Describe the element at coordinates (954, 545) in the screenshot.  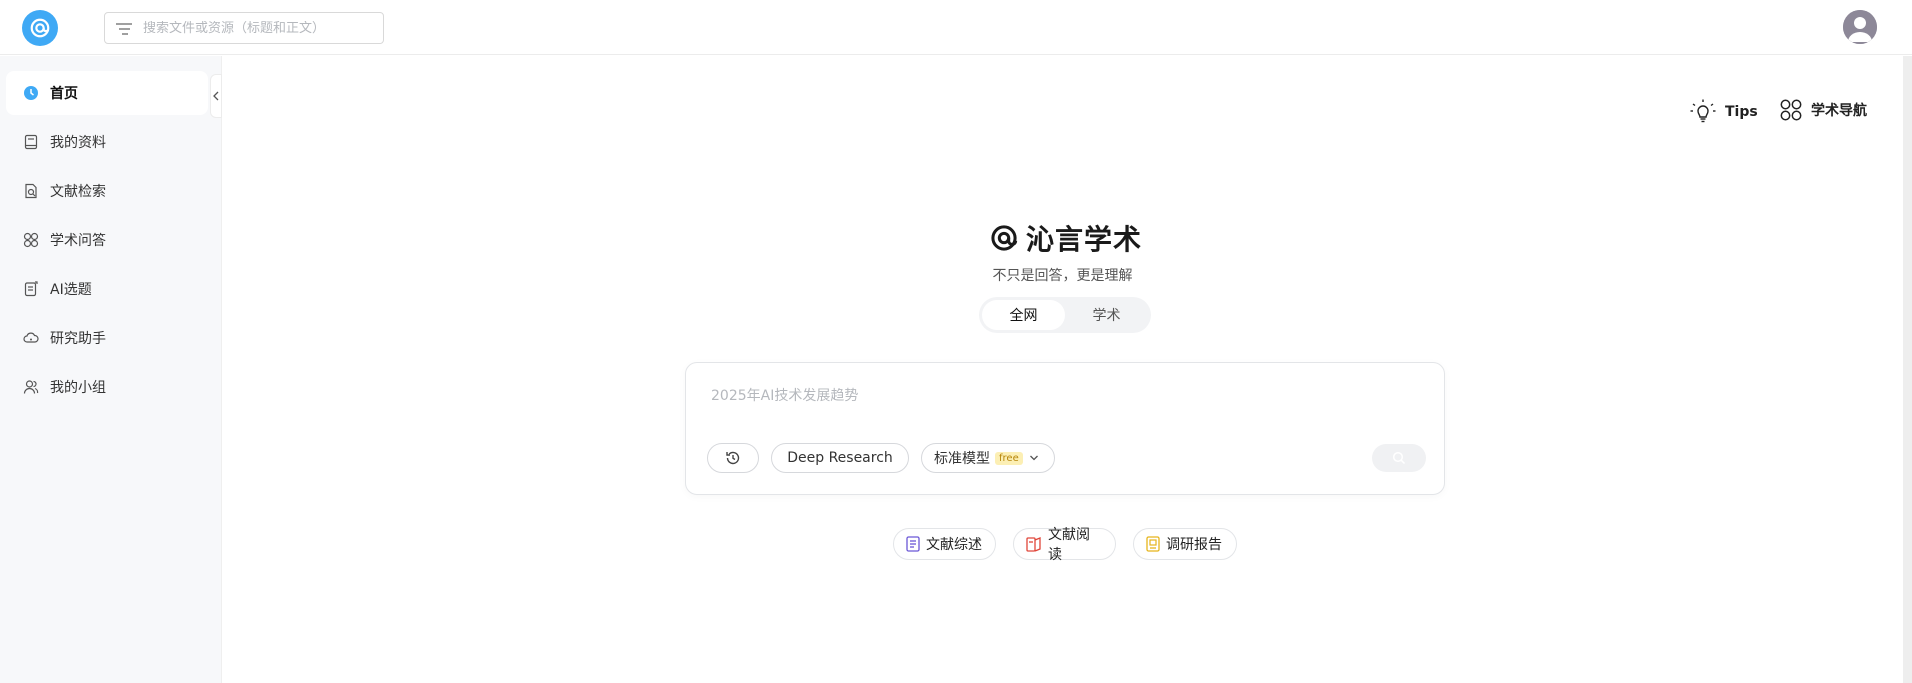
I see `quick-action-label: 文献综述` at that location.